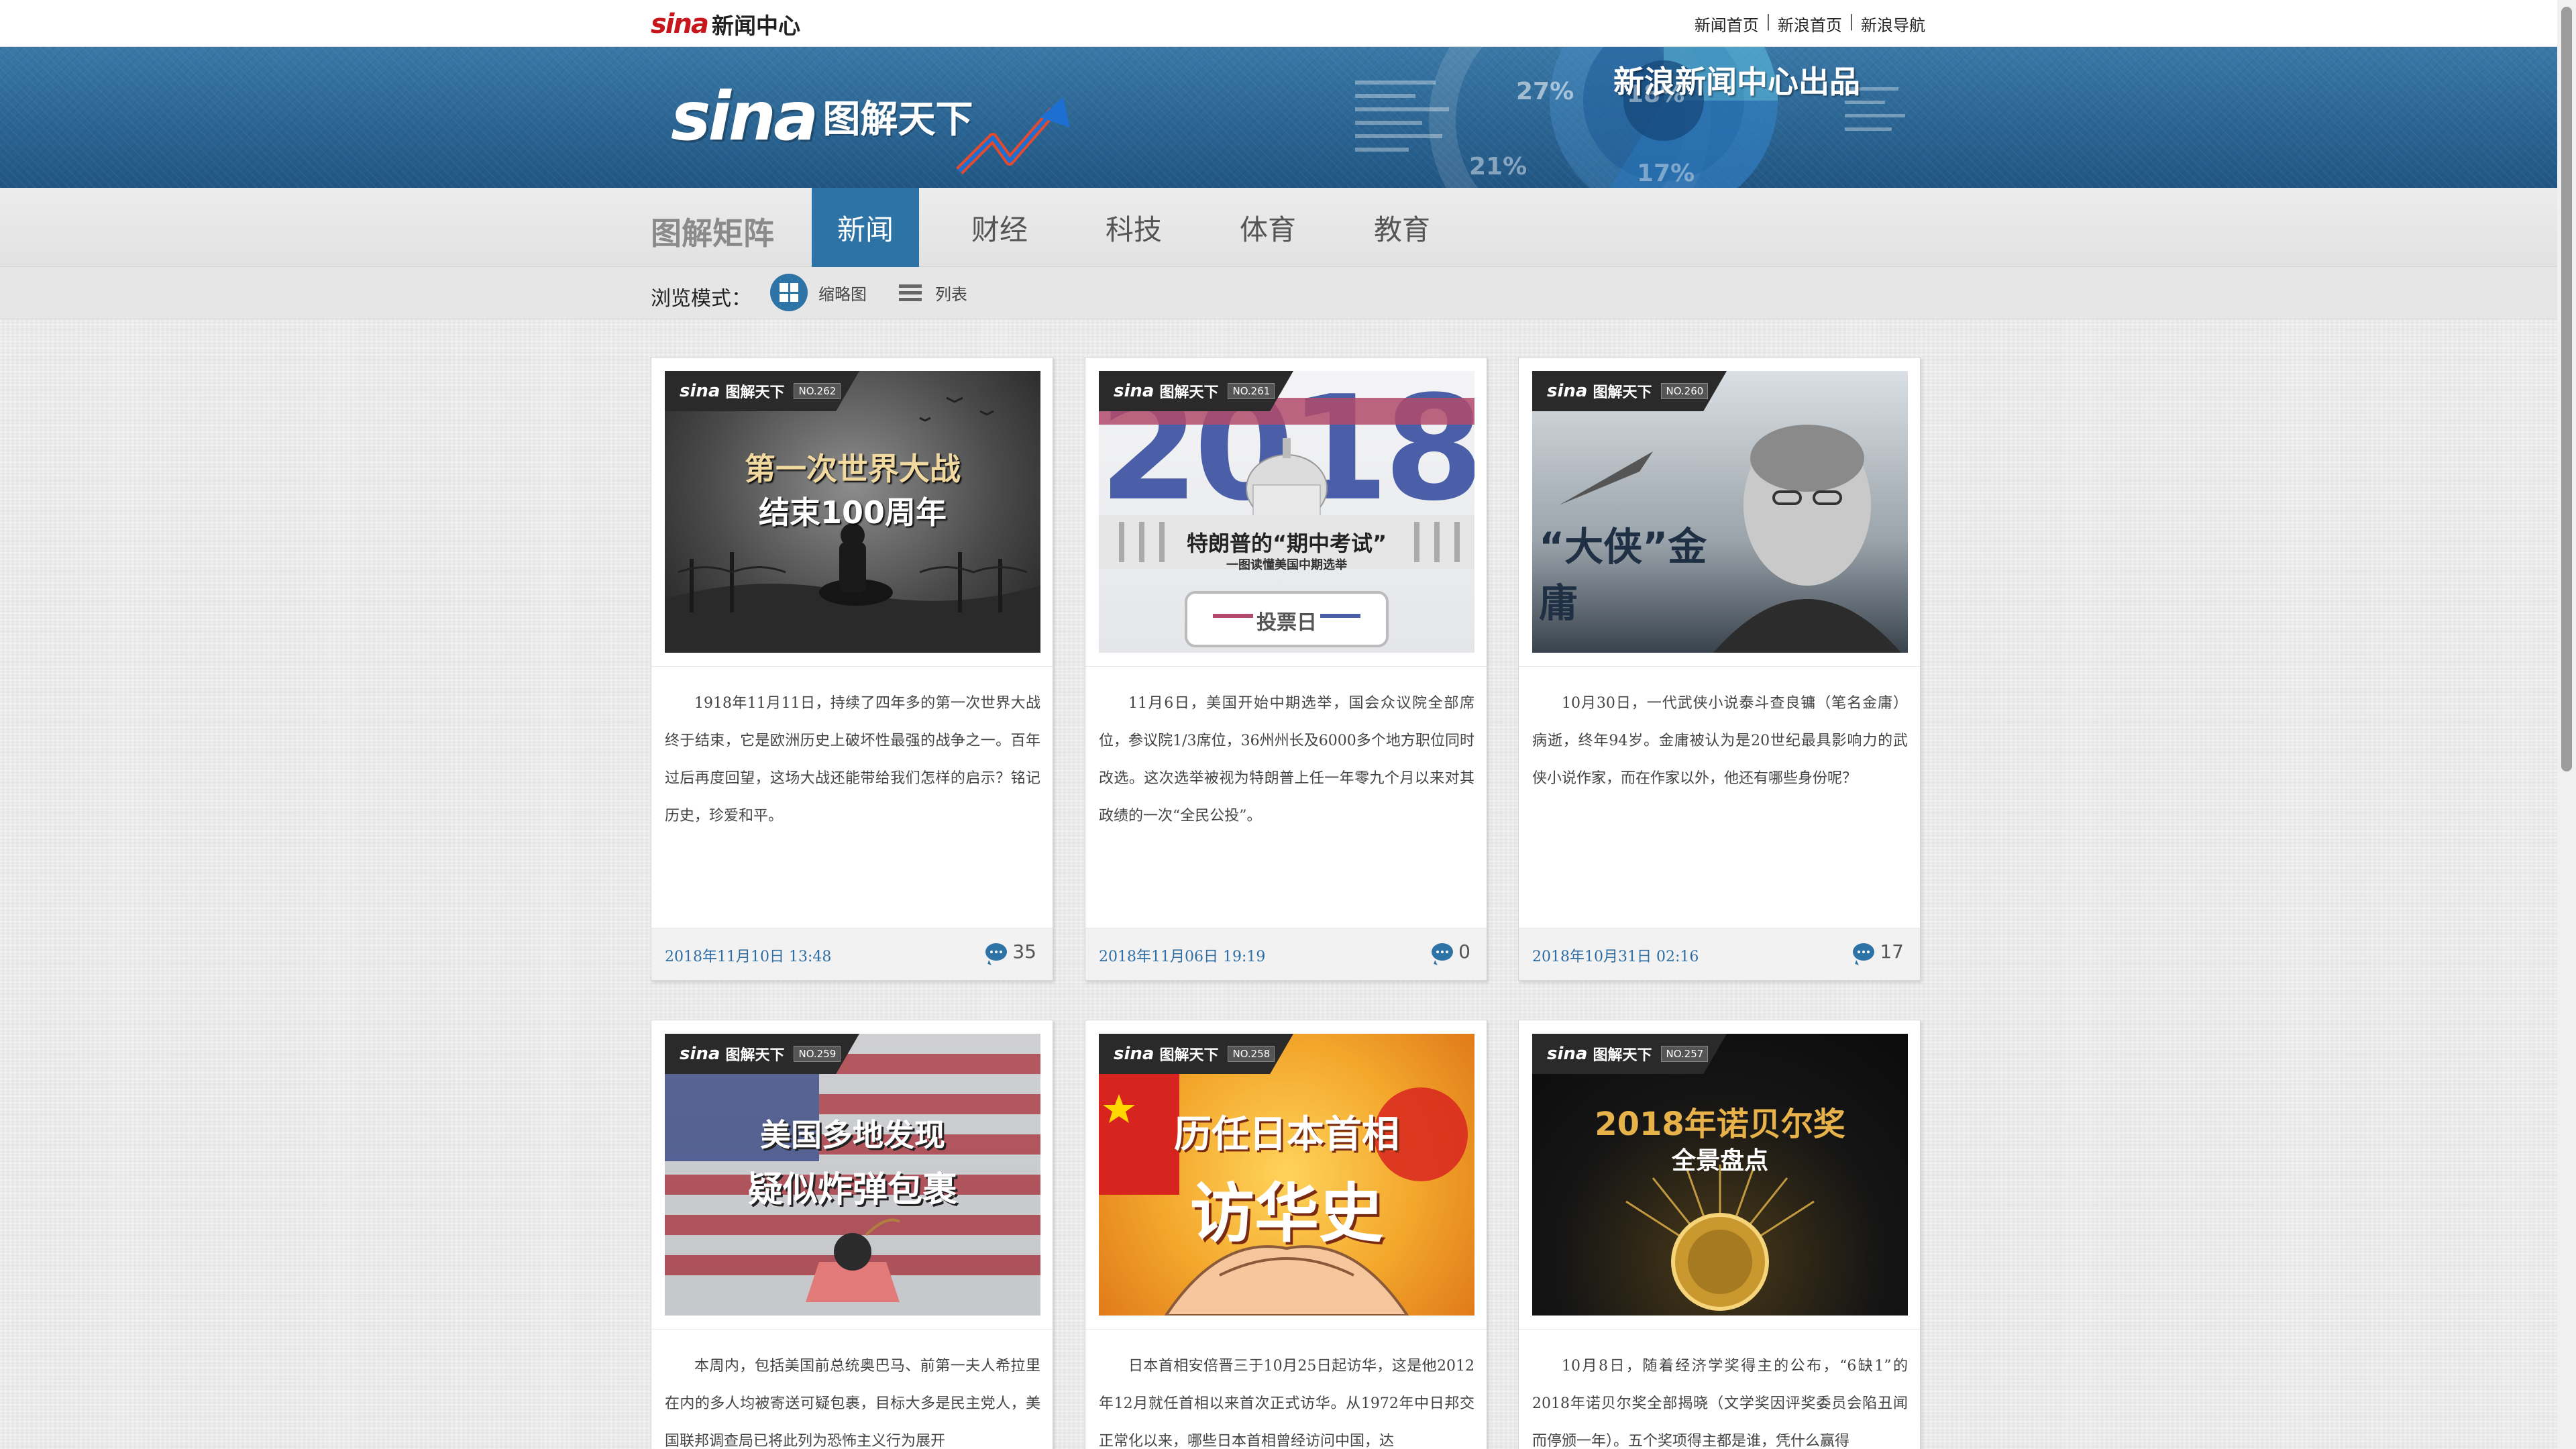 Image resolution: width=2576 pixels, height=1449 pixels. What do you see at coordinates (1719, 1161) in the screenshot?
I see `thumbnail-headline-line2: 全景盘点` at bounding box center [1719, 1161].